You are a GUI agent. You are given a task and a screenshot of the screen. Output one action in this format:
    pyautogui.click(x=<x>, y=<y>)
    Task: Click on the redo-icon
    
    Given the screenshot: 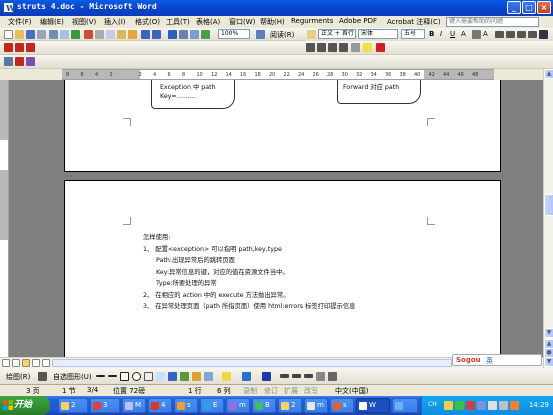 What is the action you would take?
    pyautogui.click(x=156, y=34)
    